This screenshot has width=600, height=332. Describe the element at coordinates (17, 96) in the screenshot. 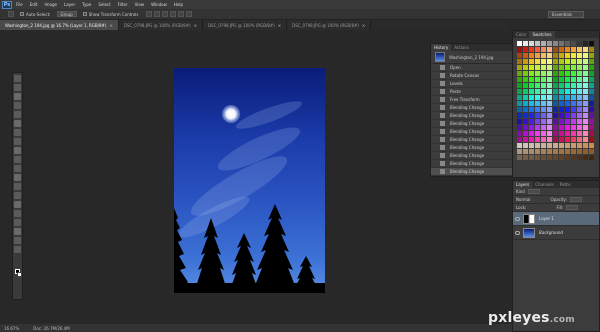

I see `lasso-tool-icon` at that location.